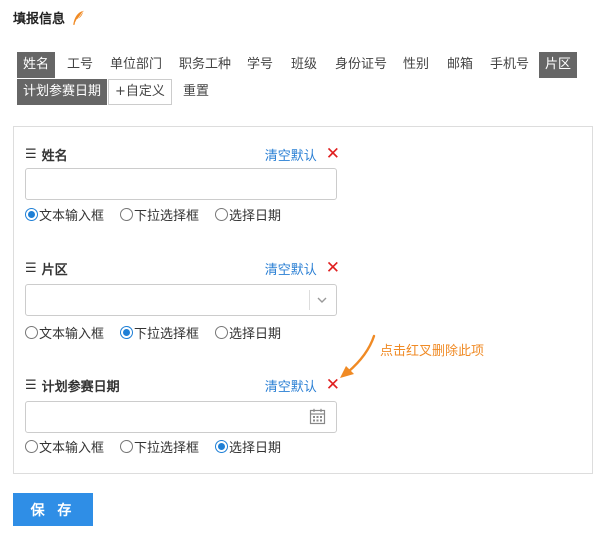 Image resolution: width=600 pixels, height=538 pixels. I want to click on date-picker-box, so click(181, 417).